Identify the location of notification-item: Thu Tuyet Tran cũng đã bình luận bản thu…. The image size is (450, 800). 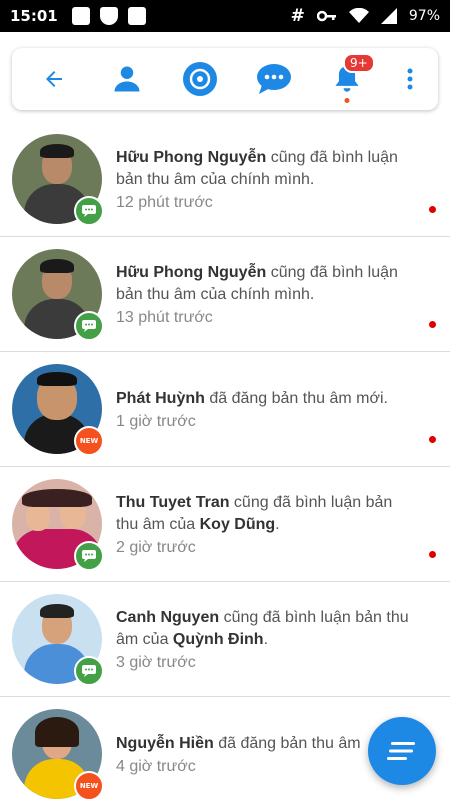
(225, 524).